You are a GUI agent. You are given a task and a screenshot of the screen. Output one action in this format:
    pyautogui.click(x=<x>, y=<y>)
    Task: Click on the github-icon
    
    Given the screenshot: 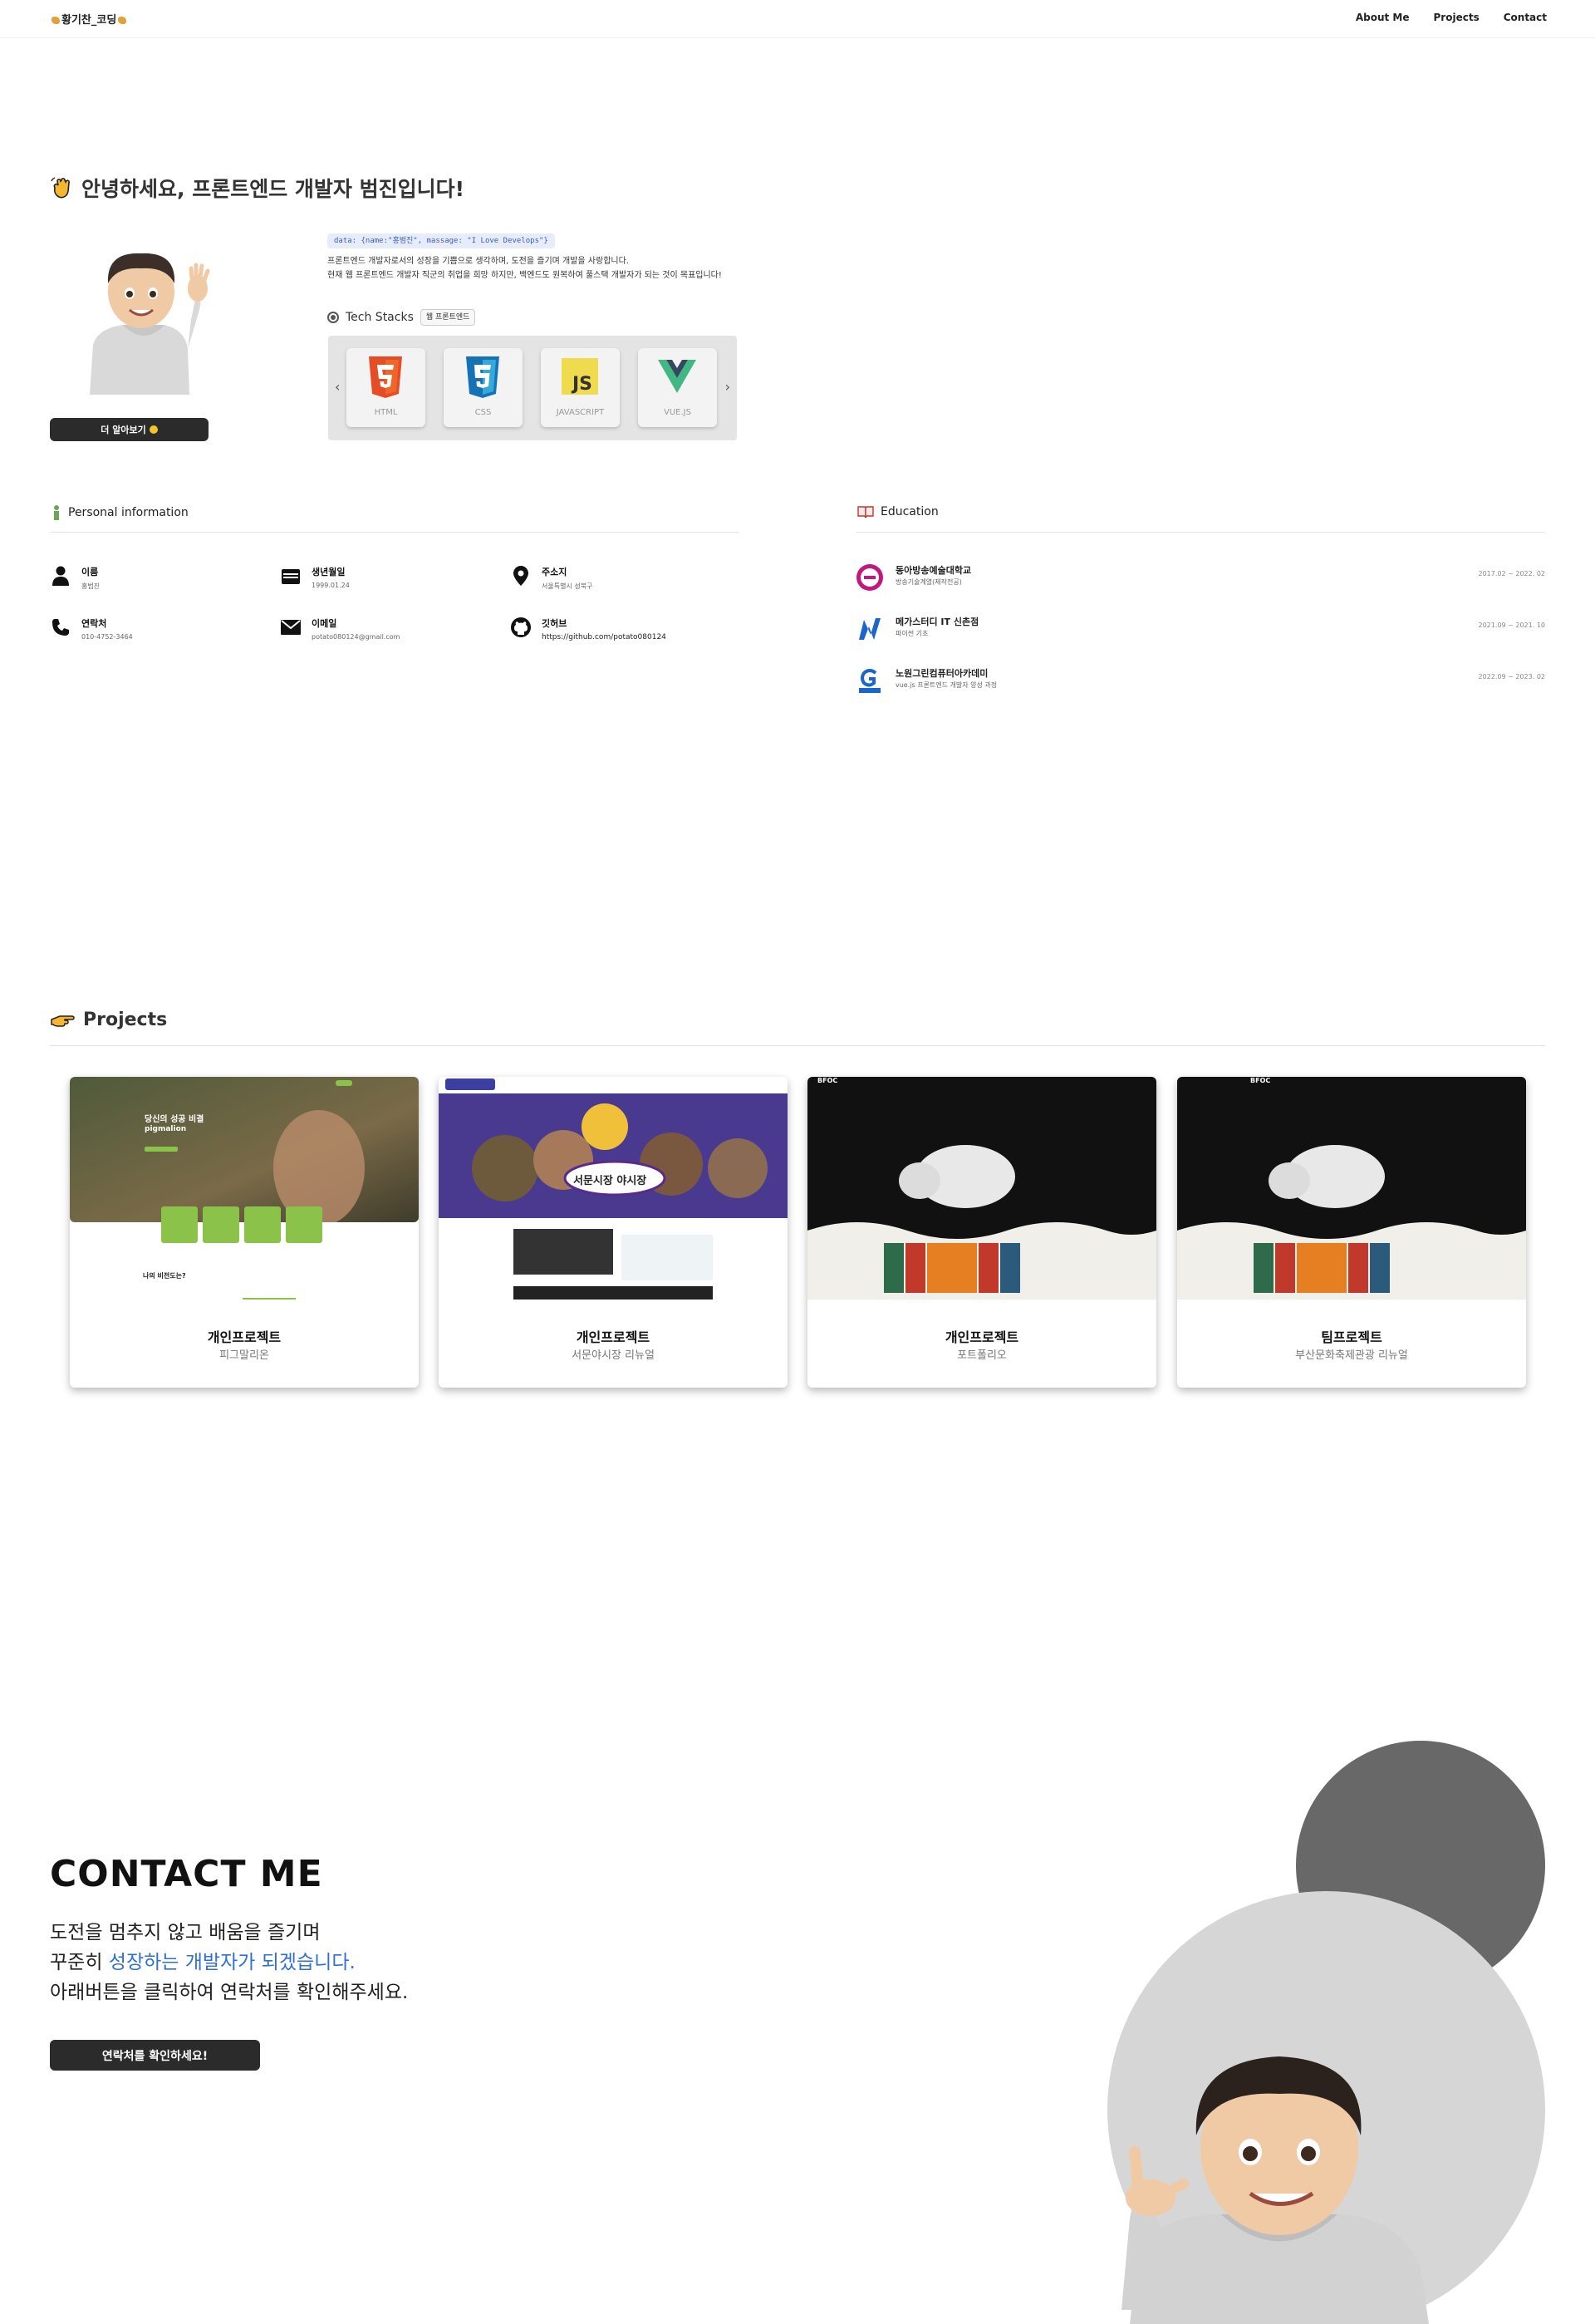 What is the action you would take?
    pyautogui.click(x=521, y=627)
    